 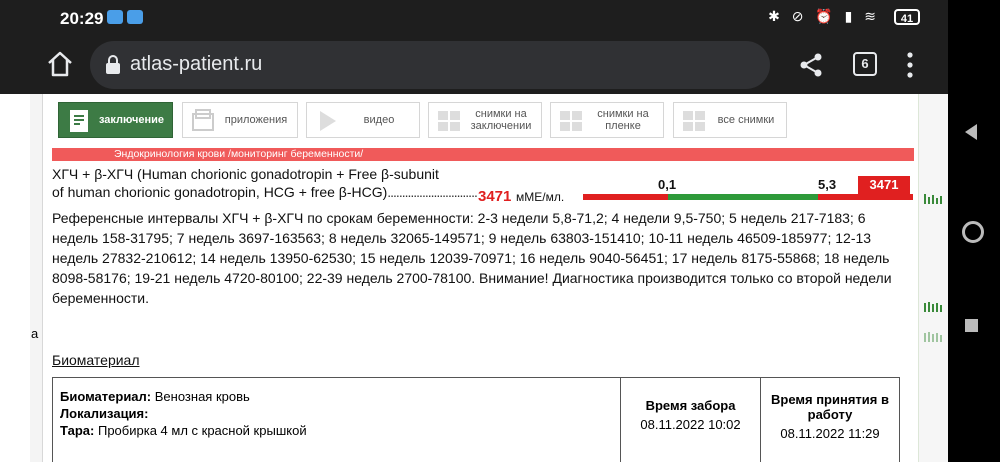 What do you see at coordinates (865, 197) in the screenshot?
I see `scale-above-range` at bounding box center [865, 197].